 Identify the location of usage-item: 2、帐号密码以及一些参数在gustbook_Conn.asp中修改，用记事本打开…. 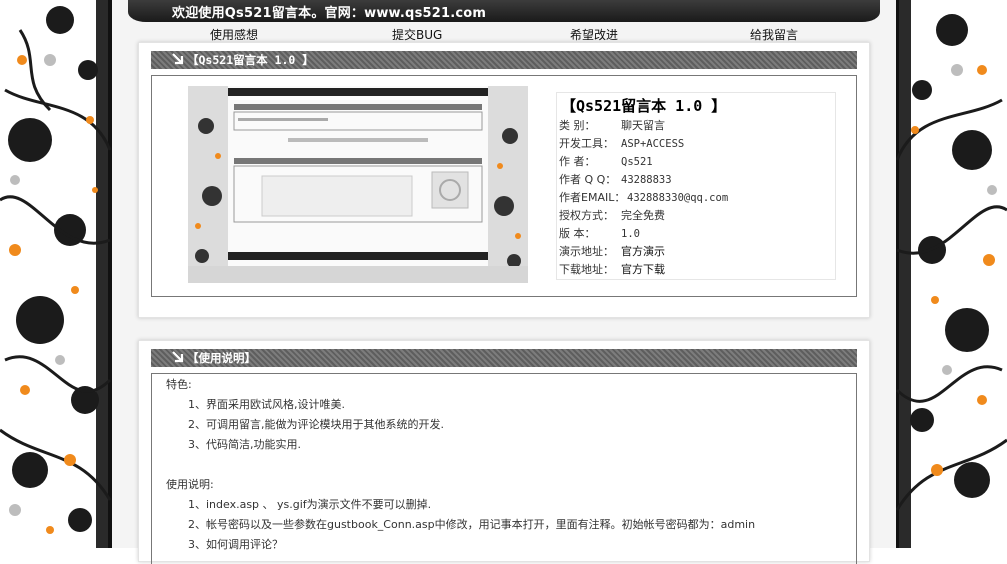
(472, 524).